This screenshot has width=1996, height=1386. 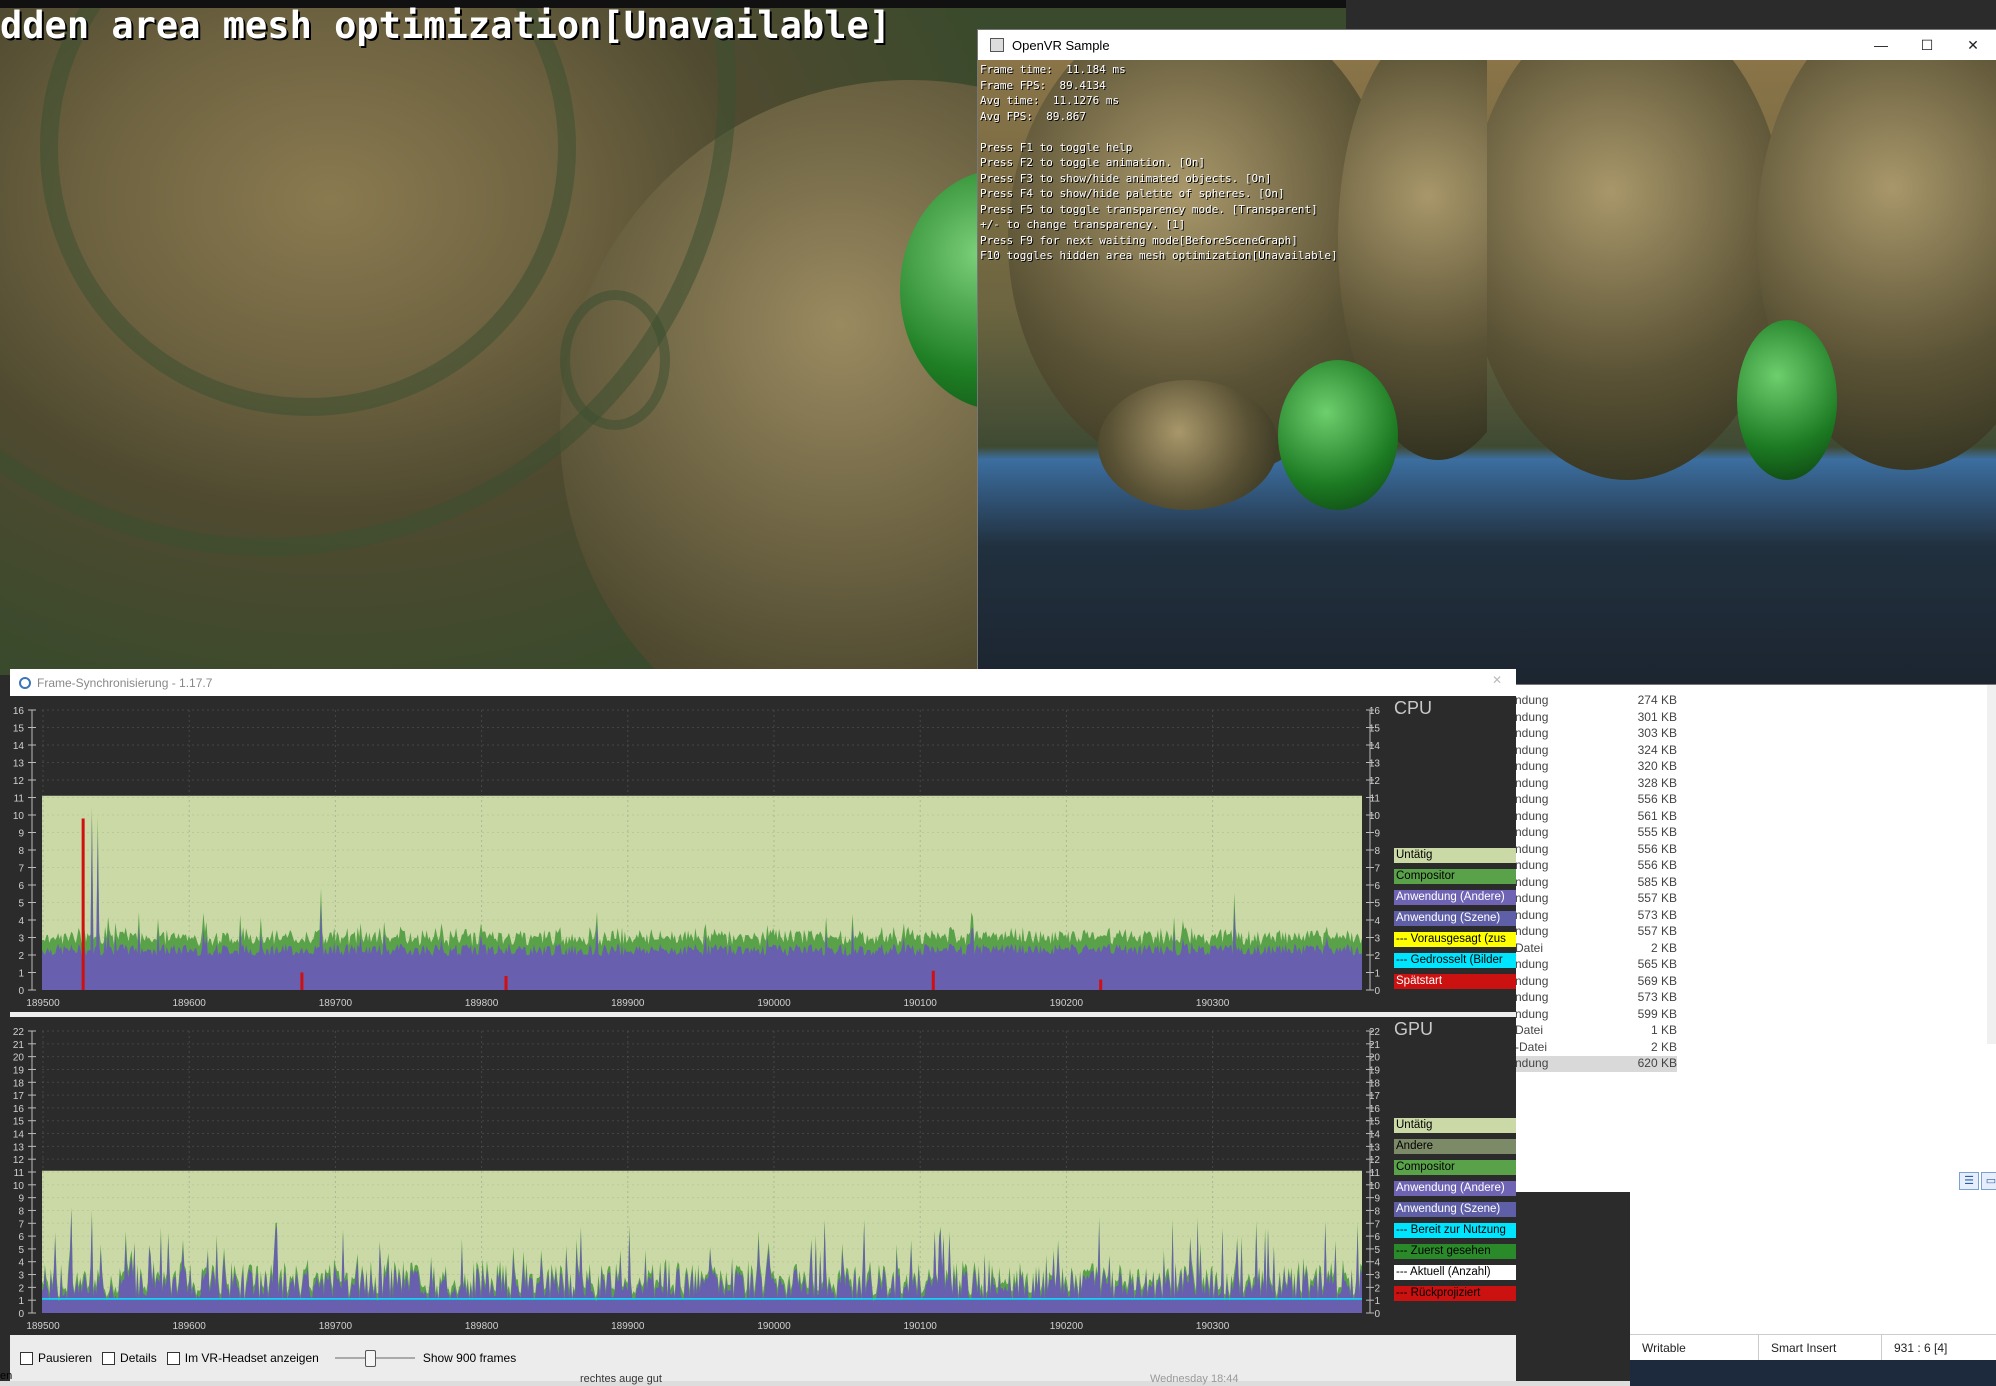 What do you see at coordinates (1587, 833) in the screenshot?
I see `file-row: ndung 555 KB` at bounding box center [1587, 833].